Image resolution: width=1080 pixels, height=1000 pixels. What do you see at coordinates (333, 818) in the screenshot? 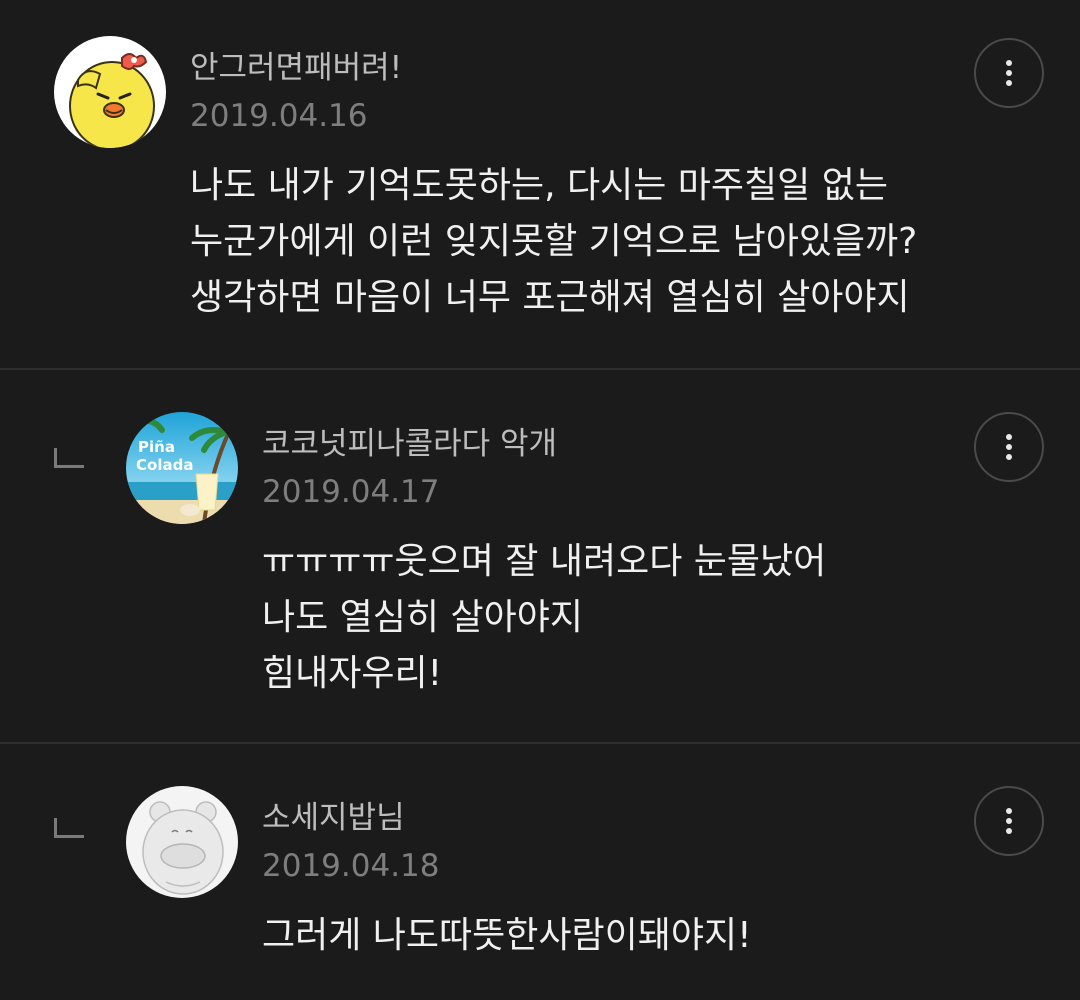
I see `comment-author: 소세지밥님` at bounding box center [333, 818].